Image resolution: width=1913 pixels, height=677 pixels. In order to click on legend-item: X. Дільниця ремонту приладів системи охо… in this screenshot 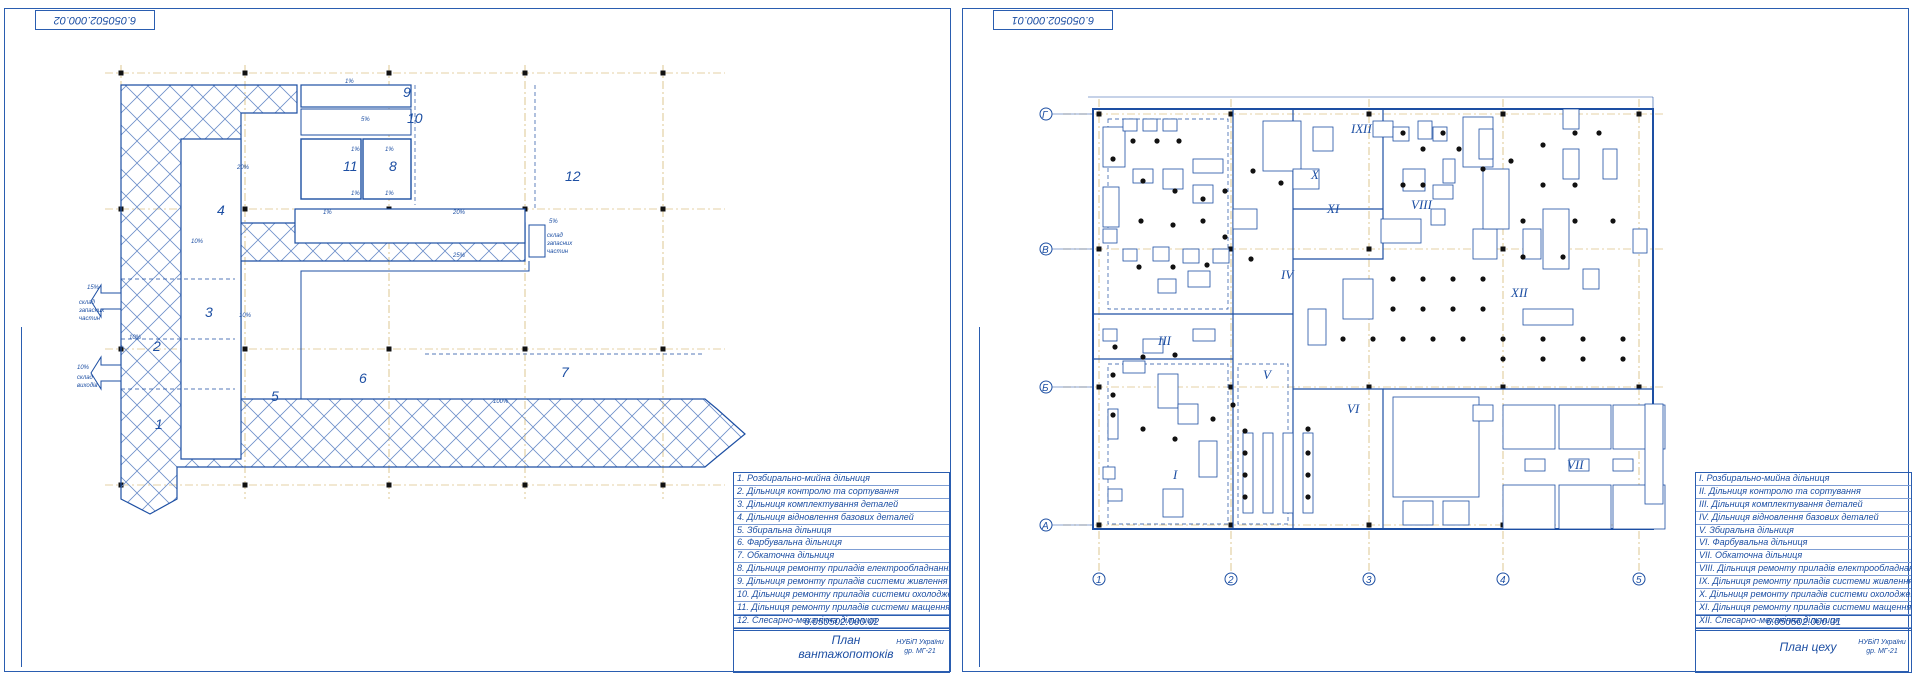, I will do `click(1803, 595)`.